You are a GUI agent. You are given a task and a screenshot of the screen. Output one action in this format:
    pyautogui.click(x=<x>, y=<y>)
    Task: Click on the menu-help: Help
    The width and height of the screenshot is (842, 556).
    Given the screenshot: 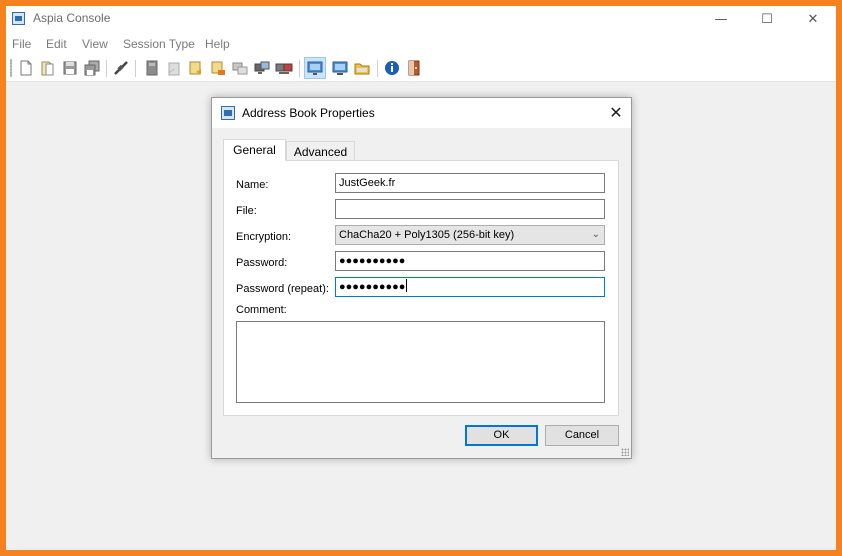 What is the action you would take?
    pyautogui.click(x=217, y=44)
    